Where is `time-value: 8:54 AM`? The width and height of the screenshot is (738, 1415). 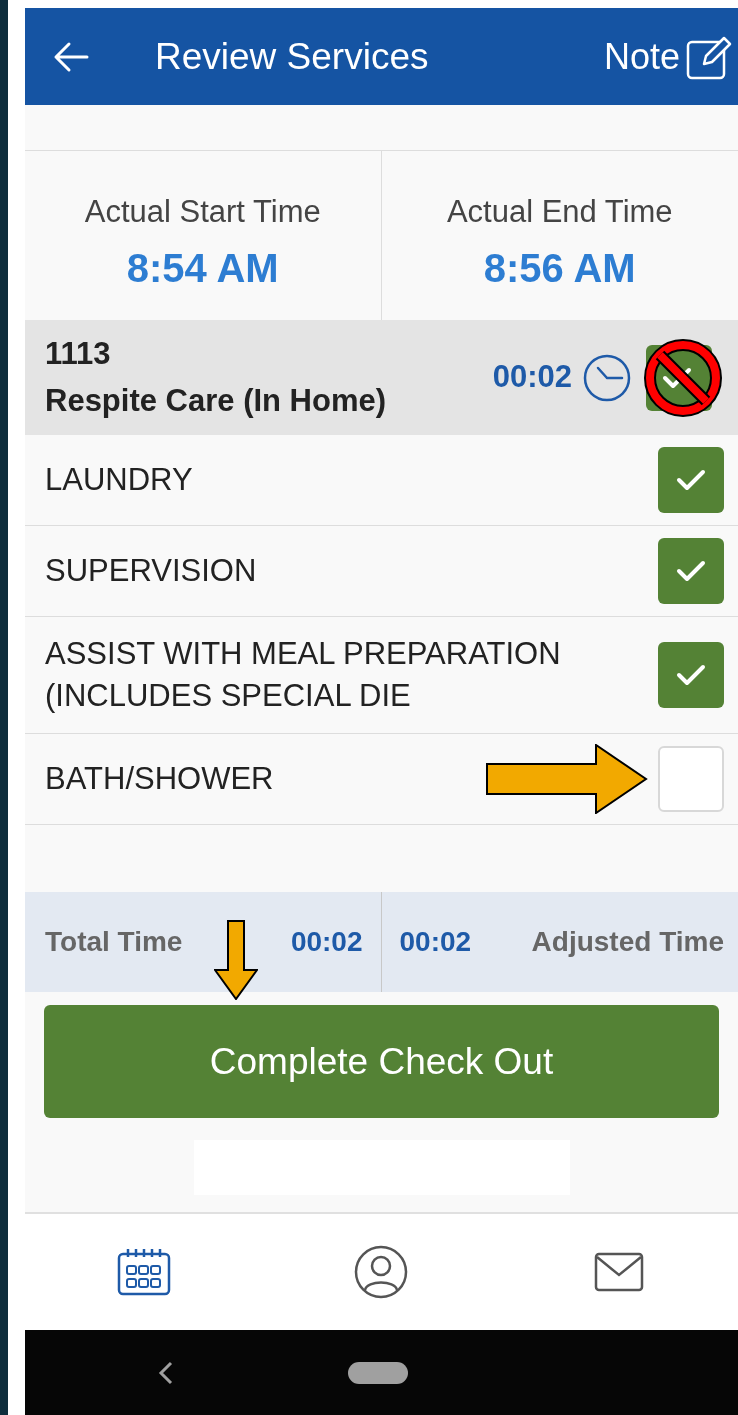 time-value: 8:54 AM is located at coordinates (202, 268).